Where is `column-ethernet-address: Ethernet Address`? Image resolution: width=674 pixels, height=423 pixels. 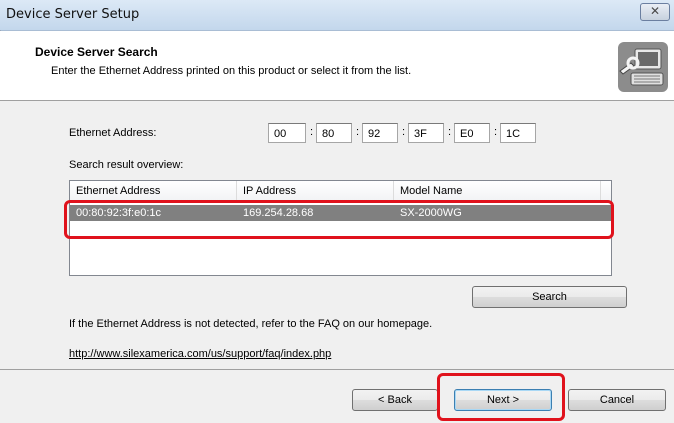
column-ethernet-address: Ethernet Address is located at coordinates (153, 191).